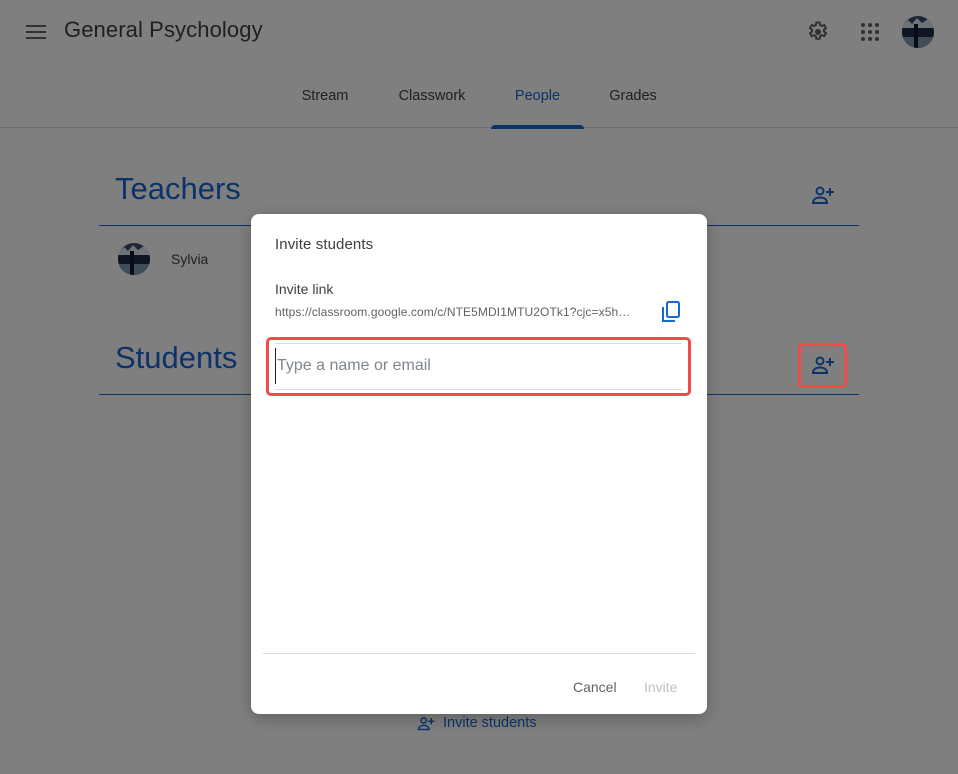 The height and width of the screenshot is (774, 958). I want to click on invite-button: Invite, so click(660, 687).